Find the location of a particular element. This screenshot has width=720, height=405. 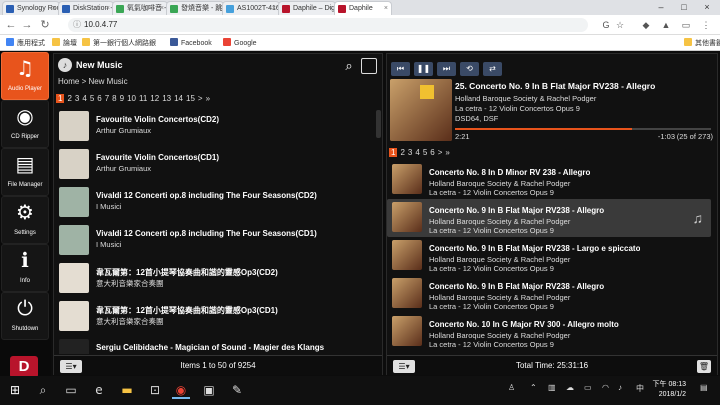

battery-icon: ▭ is located at coordinates (588, 387).